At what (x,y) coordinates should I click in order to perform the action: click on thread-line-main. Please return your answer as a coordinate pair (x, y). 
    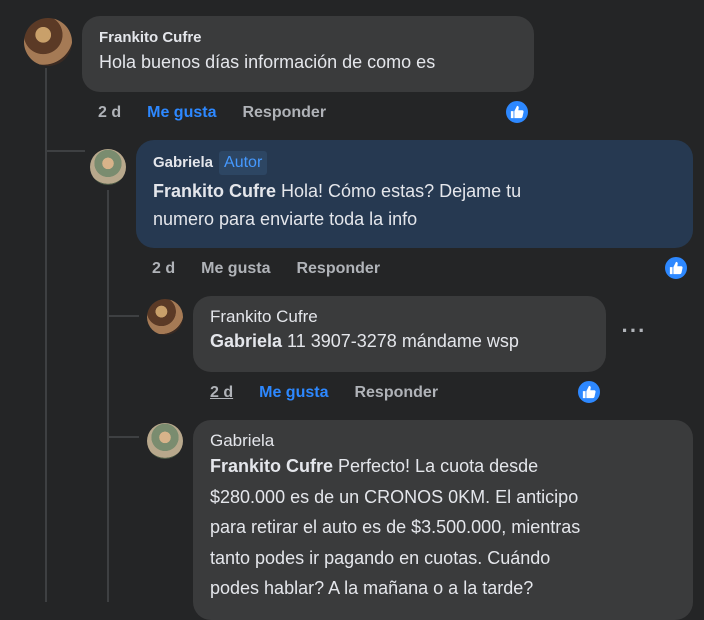
    Looking at the image, I should click on (46, 335).